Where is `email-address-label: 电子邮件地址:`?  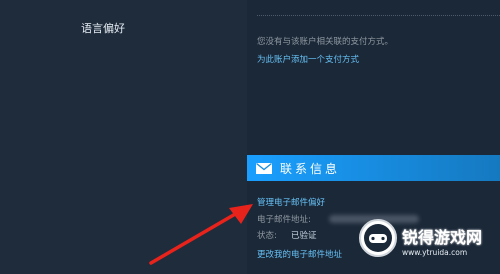
email-address-label: 电子邮件地址: is located at coordinates (284, 220).